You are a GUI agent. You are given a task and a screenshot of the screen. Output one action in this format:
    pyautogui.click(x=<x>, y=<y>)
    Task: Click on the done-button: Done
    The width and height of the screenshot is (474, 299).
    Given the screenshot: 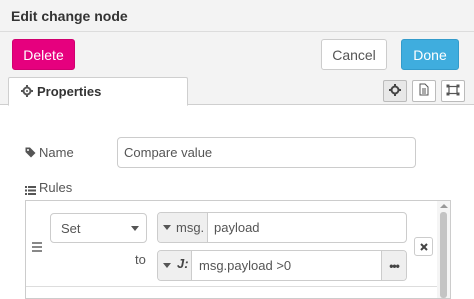 What is the action you would take?
    pyautogui.click(x=430, y=54)
    